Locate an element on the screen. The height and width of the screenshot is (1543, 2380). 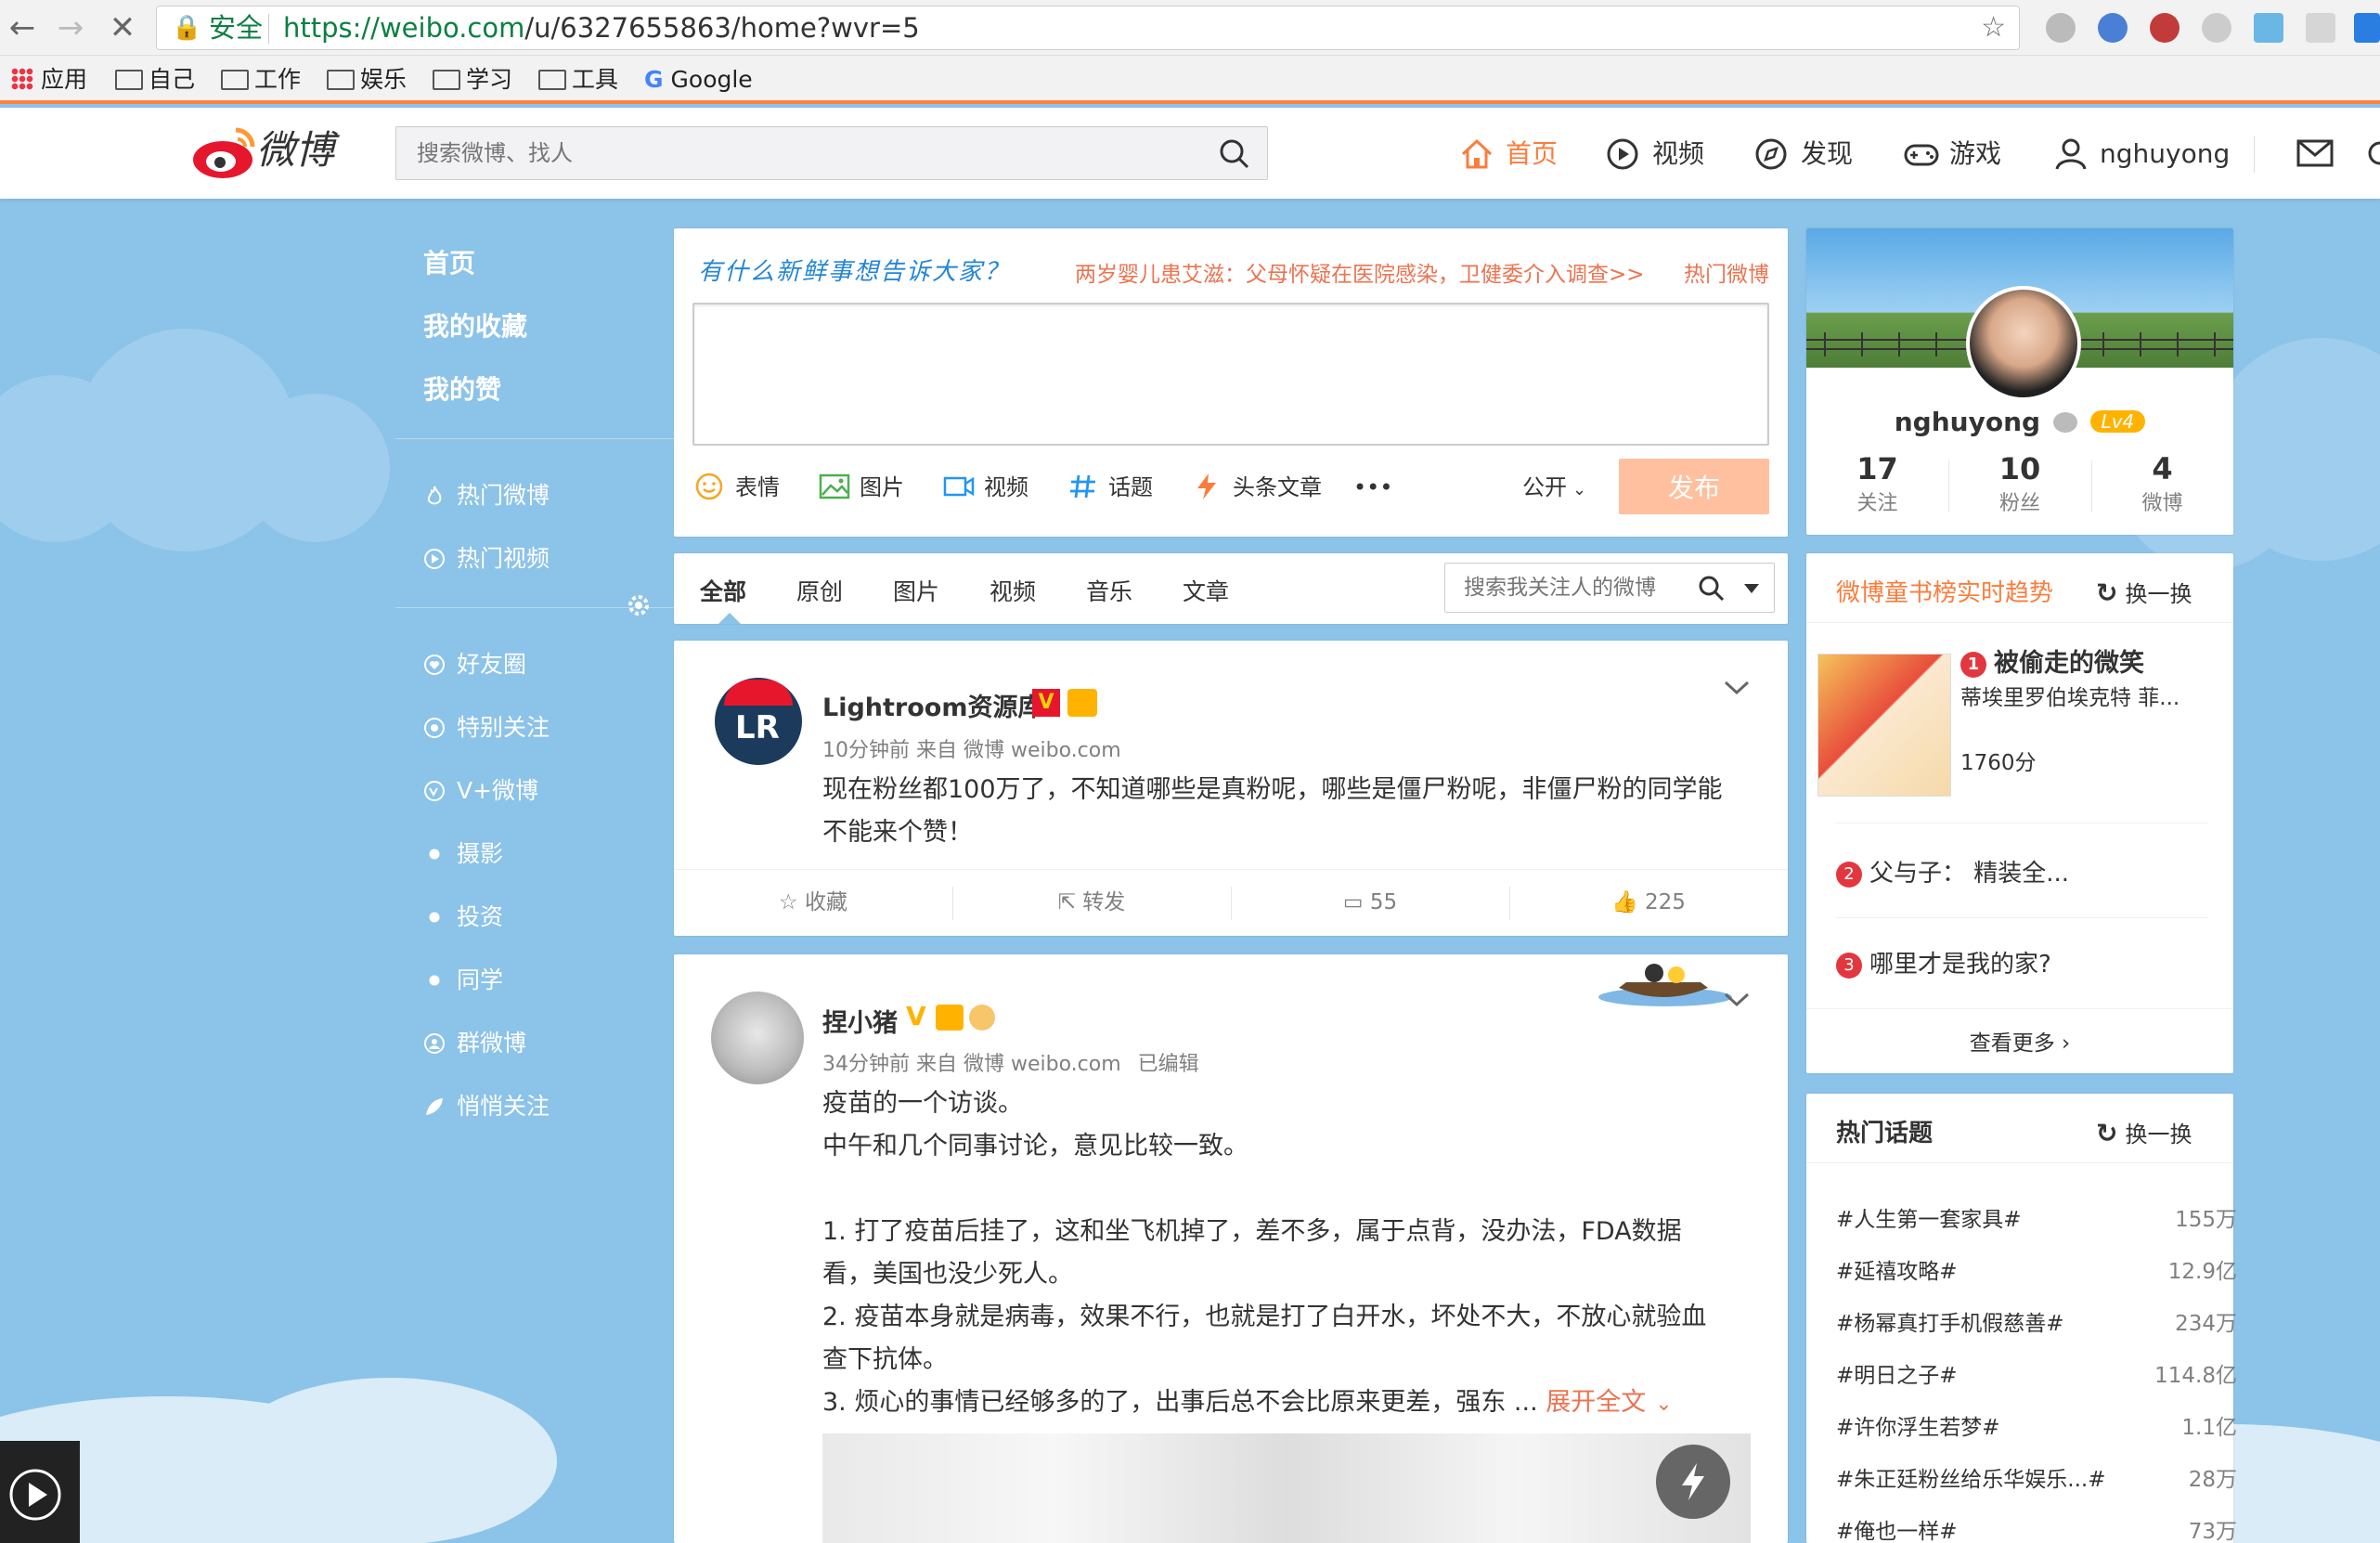
left-nav-vplus: V+微博 is located at coordinates (481, 789).